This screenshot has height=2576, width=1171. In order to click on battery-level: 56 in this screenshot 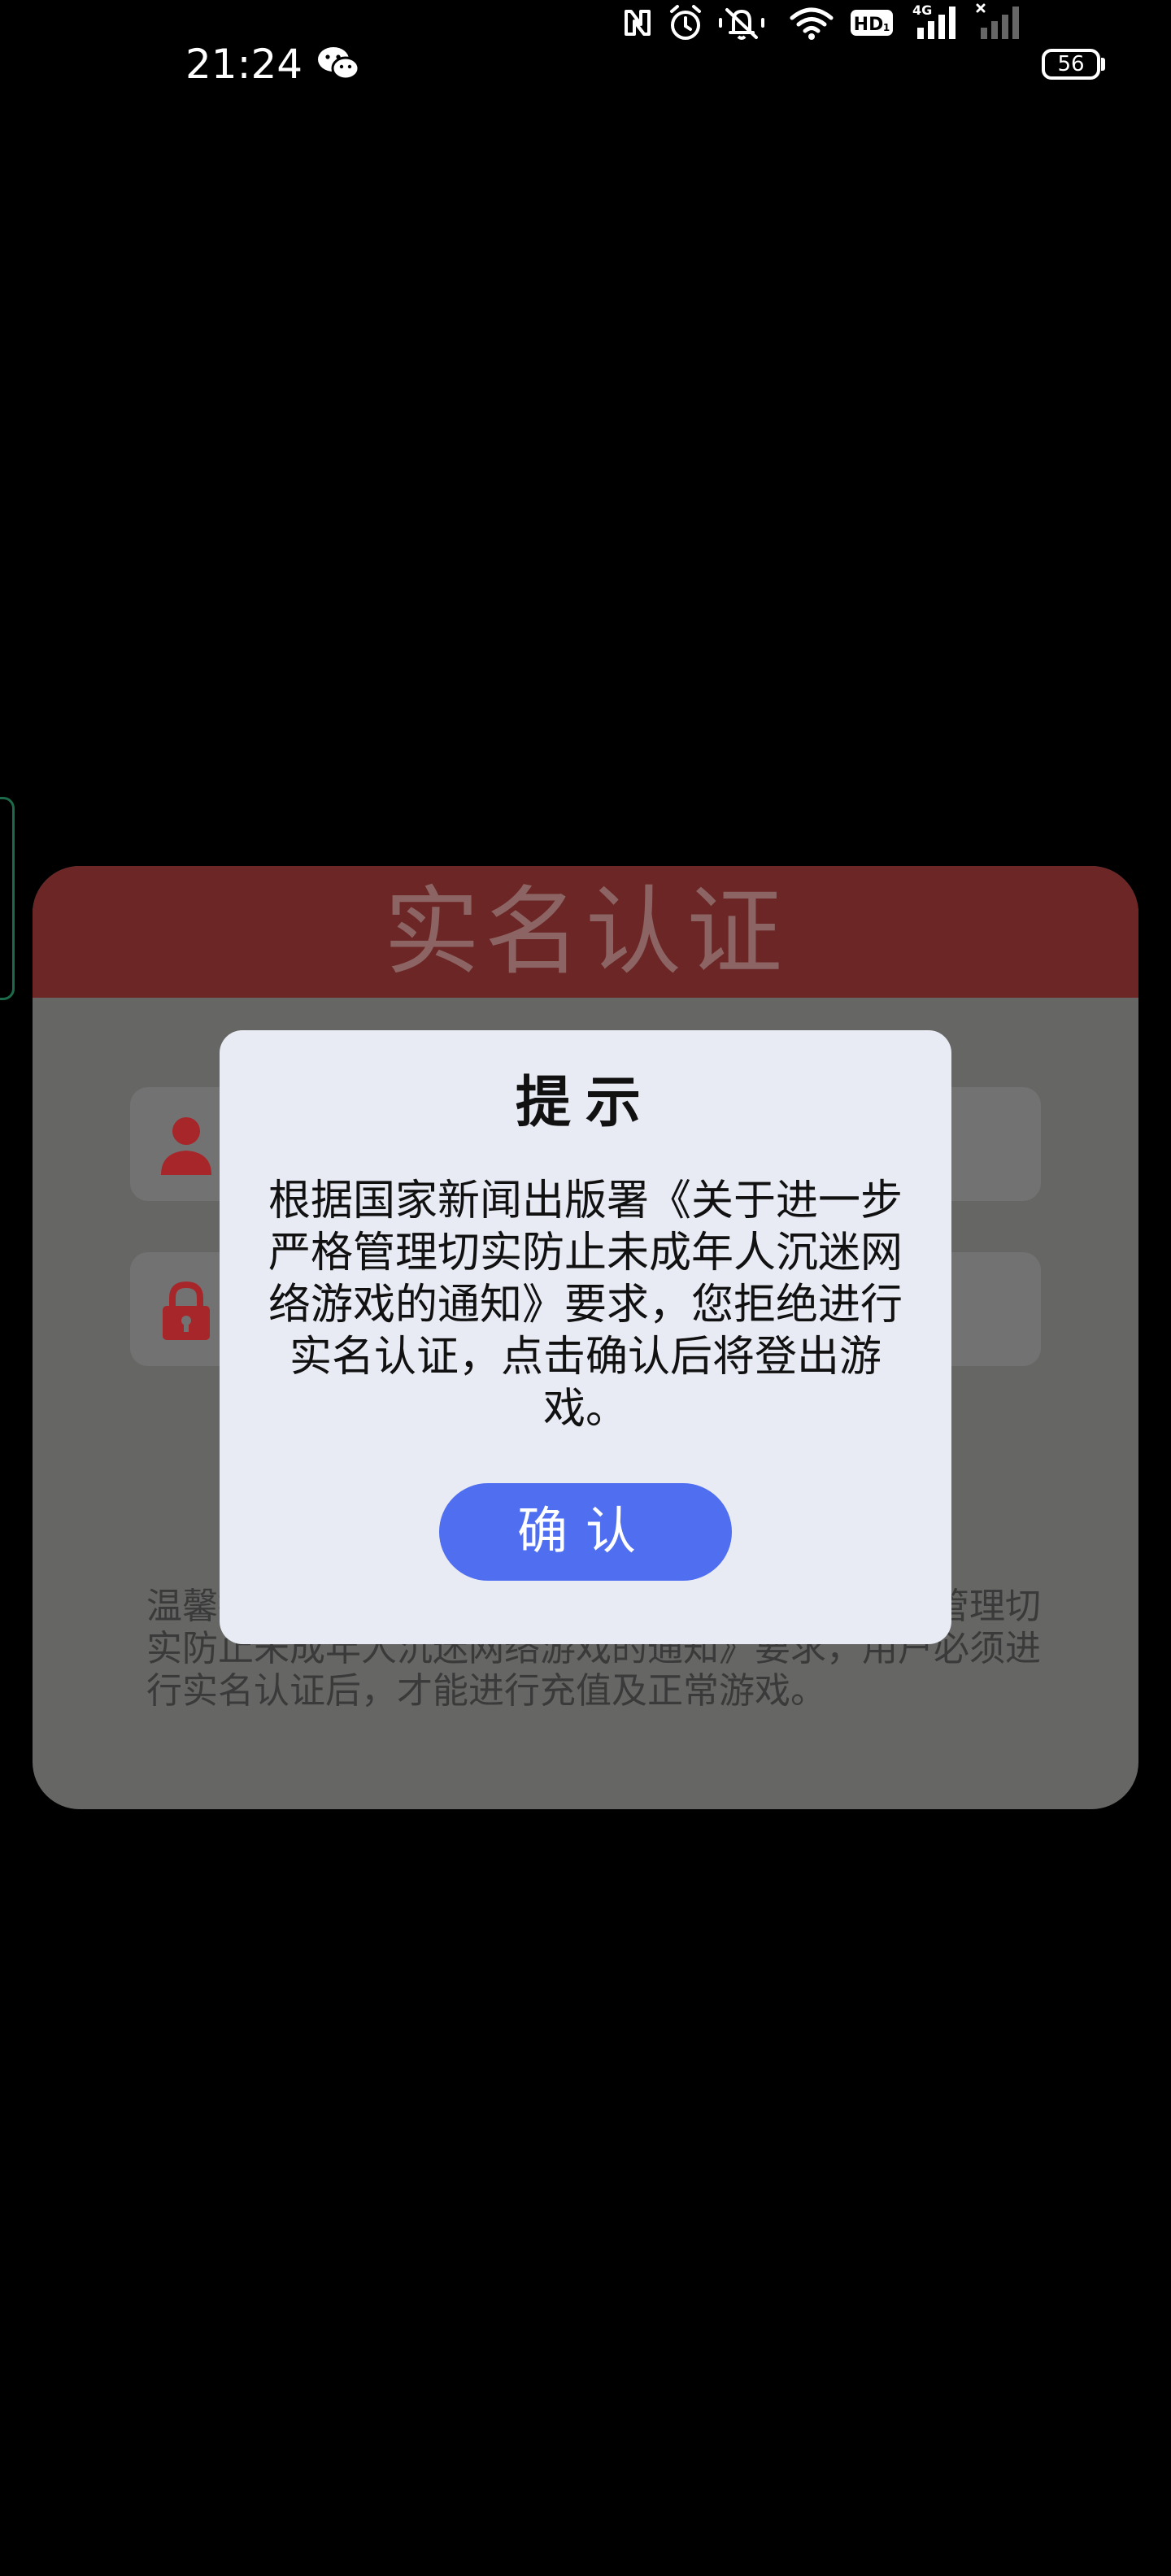, I will do `click(1071, 64)`.